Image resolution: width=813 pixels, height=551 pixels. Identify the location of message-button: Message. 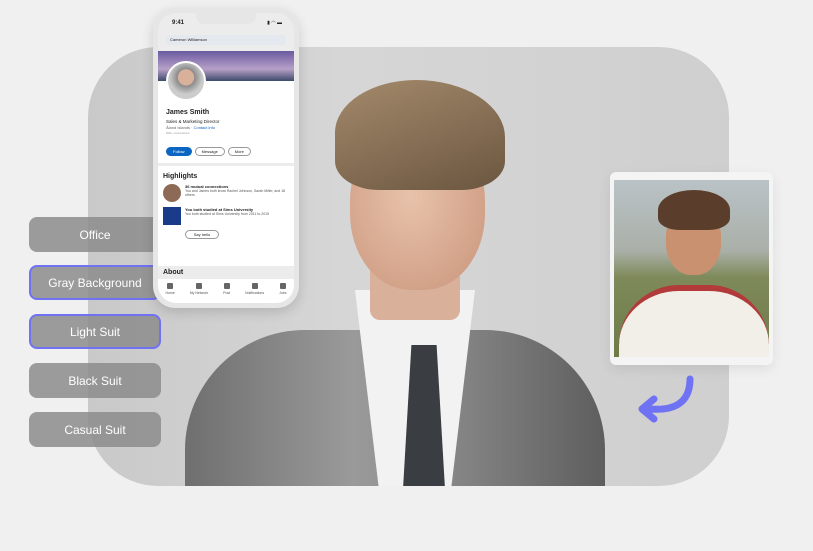
(209, 151).